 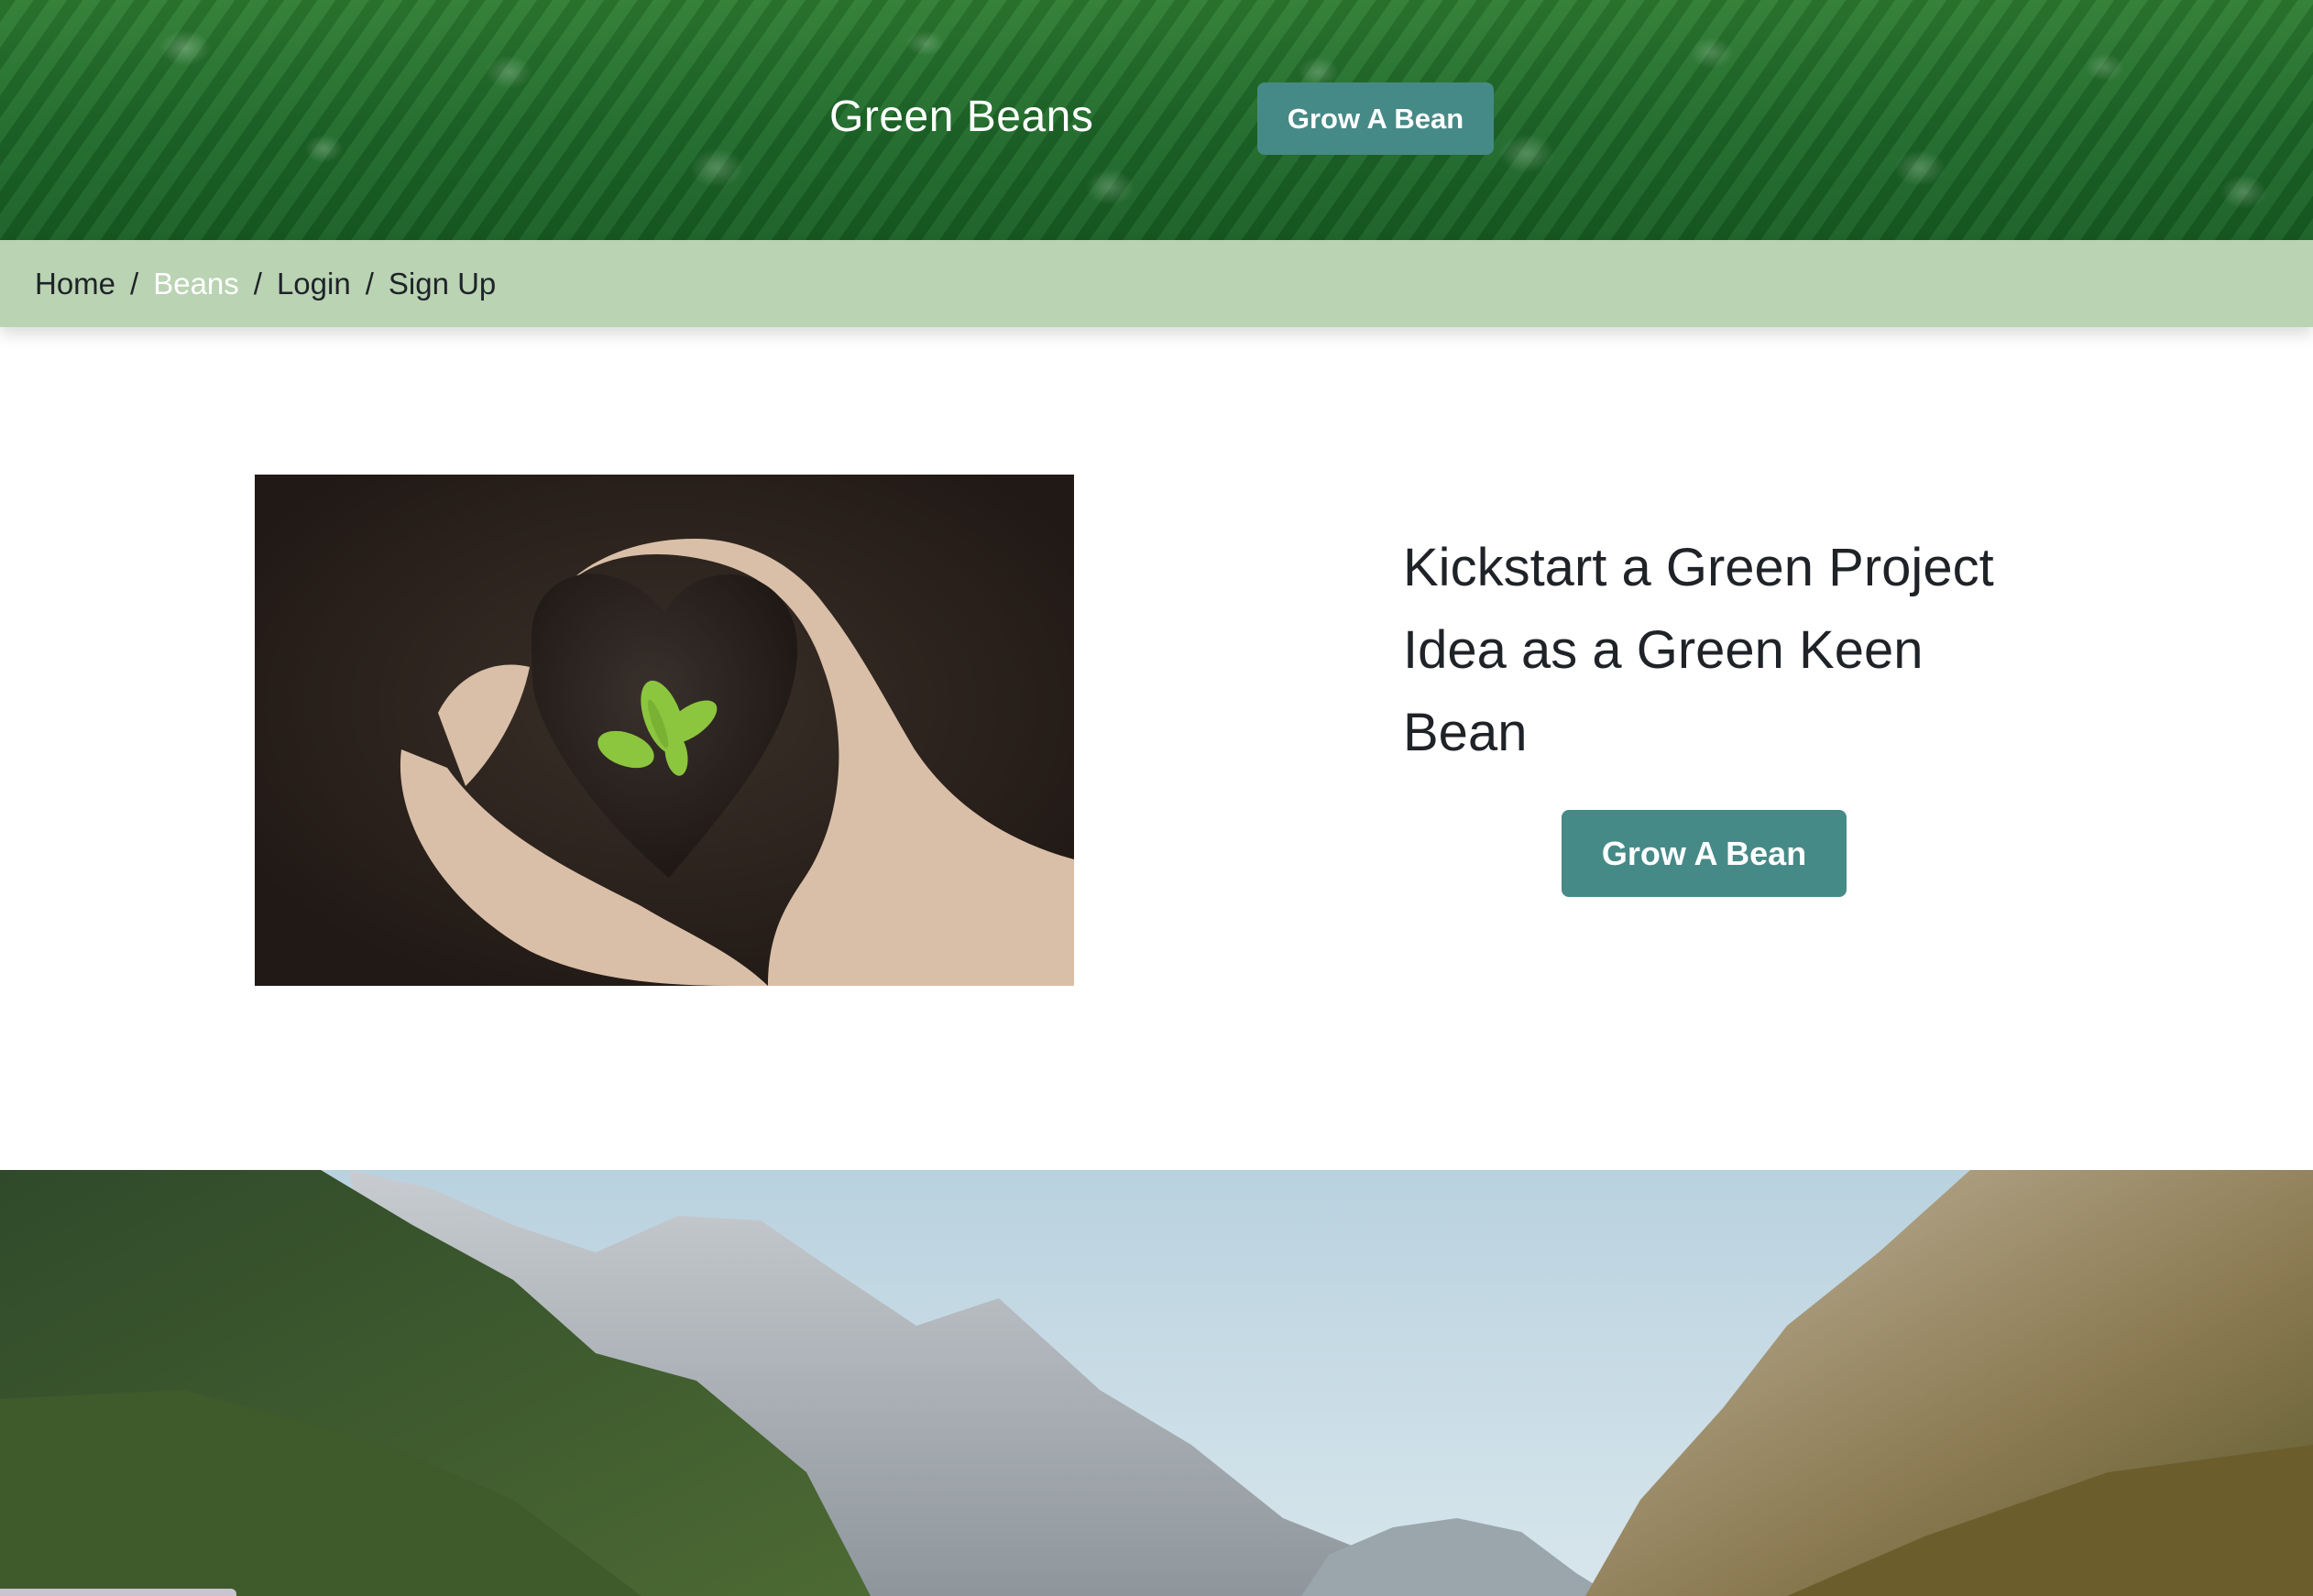 What do you see at coordinates (1704, 853) in the screenshot?
I see `hero-grow-a-bean-button: Grow A Bean` at bounding box center [1704, 853].